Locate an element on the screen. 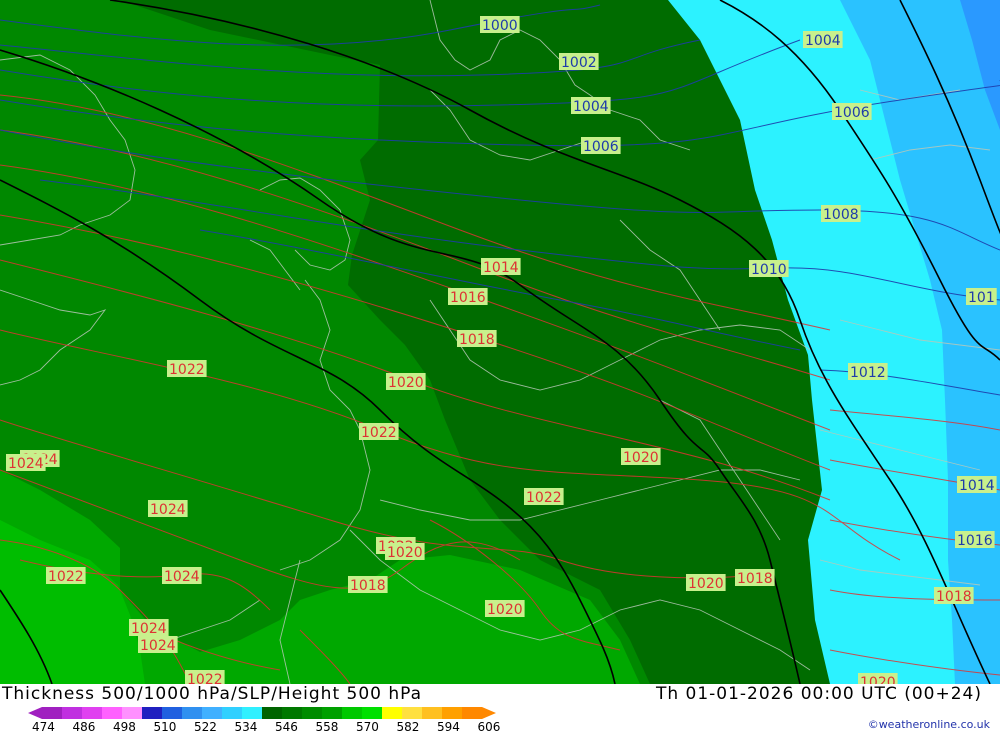 The width and height of the screenshot is (1000, 733). legend-tick-label: 570 is located at coordinates (367, 726).